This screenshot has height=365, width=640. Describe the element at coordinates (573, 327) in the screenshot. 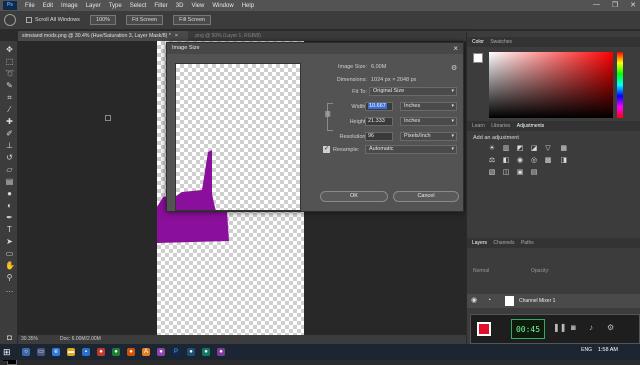

I see `camera-icon: ◙` at that location.